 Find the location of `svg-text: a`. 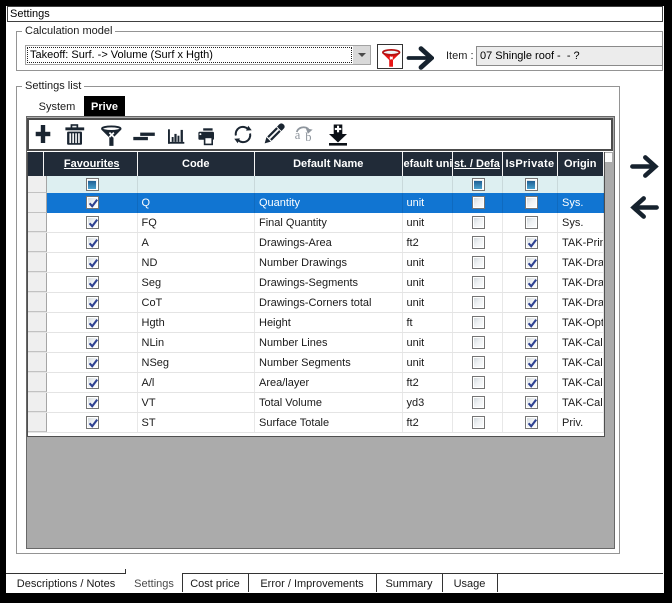

svg-text: a is located at coordinates (297, 134).